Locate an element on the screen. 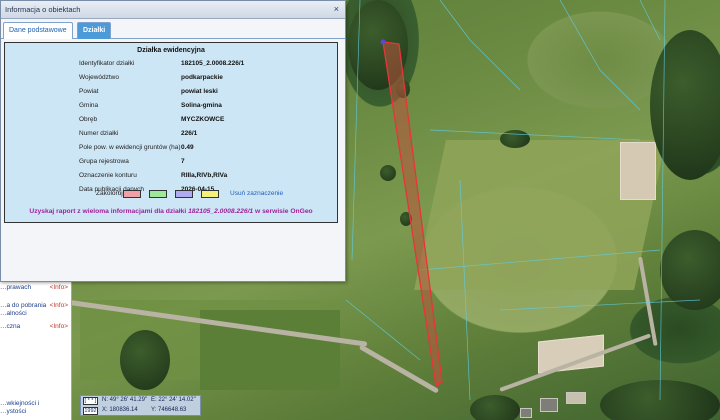 Image resolution: width=720 pixels, height=420 pixels. parcel-heading: Działka ewidencyjna is located at coordinates (171, 50).